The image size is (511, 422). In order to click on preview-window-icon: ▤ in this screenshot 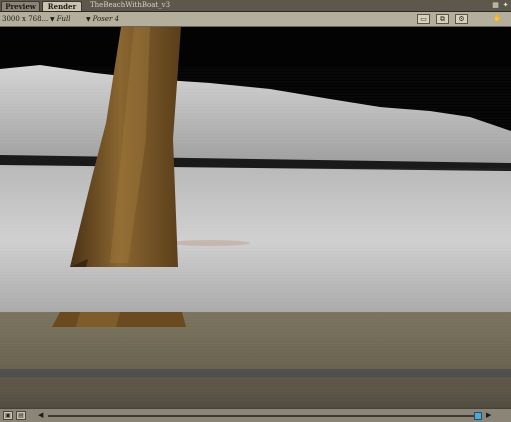, I will do `click(21, 415)`.